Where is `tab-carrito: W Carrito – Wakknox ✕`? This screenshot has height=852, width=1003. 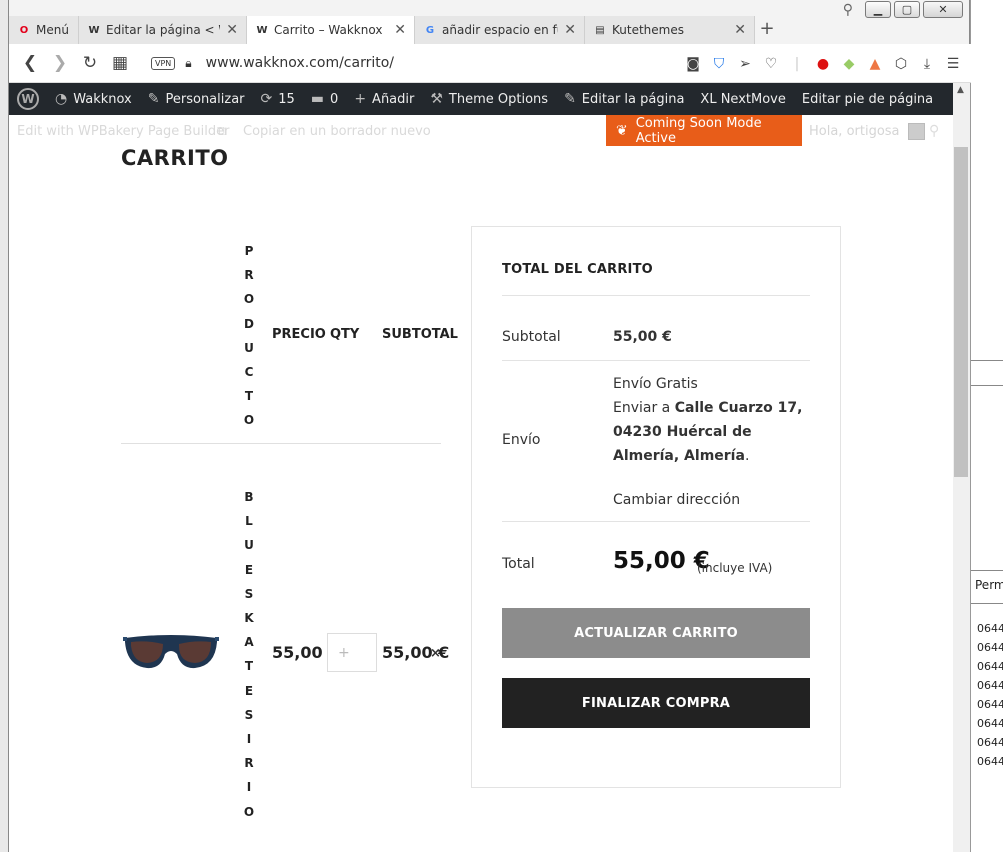 tab-carrito: W Carrito – Wakknox ✕ is located at coordinates (331, 30).